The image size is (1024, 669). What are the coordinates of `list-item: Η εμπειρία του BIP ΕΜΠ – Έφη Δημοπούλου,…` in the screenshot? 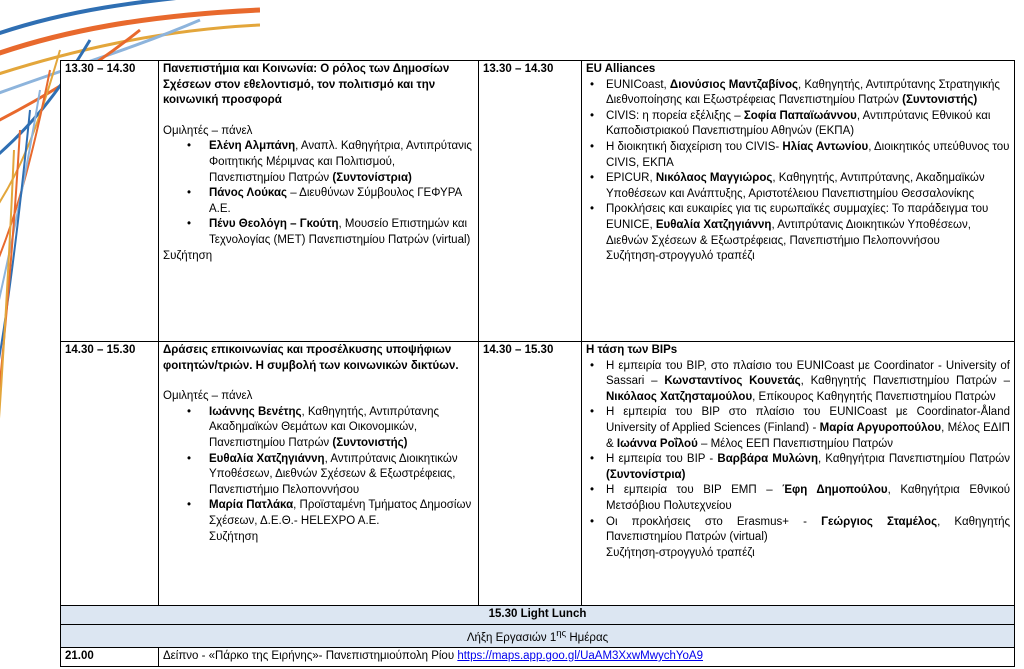 It's located at (798, 498).